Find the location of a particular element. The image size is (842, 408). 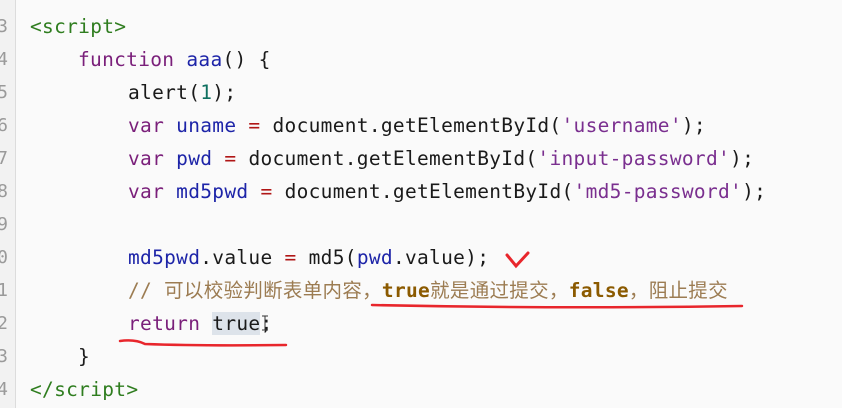

checkmark-annotation is located at coordinates (517, 260).